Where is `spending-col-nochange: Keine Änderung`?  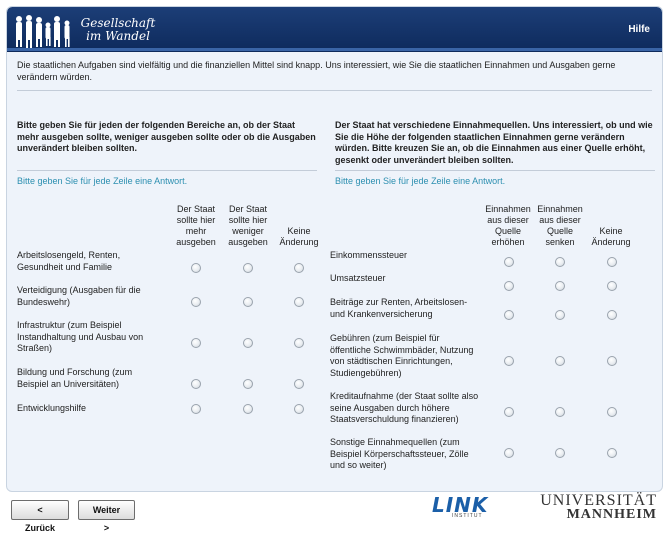
spending-col-nochange: Keine Änderung is located at coordinates (299, 236).